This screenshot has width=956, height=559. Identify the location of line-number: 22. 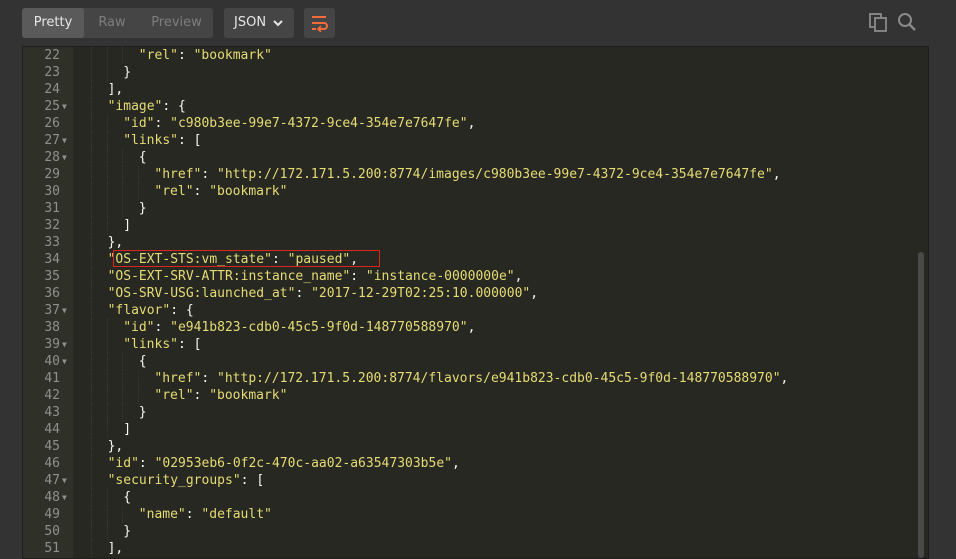
(52, 55).